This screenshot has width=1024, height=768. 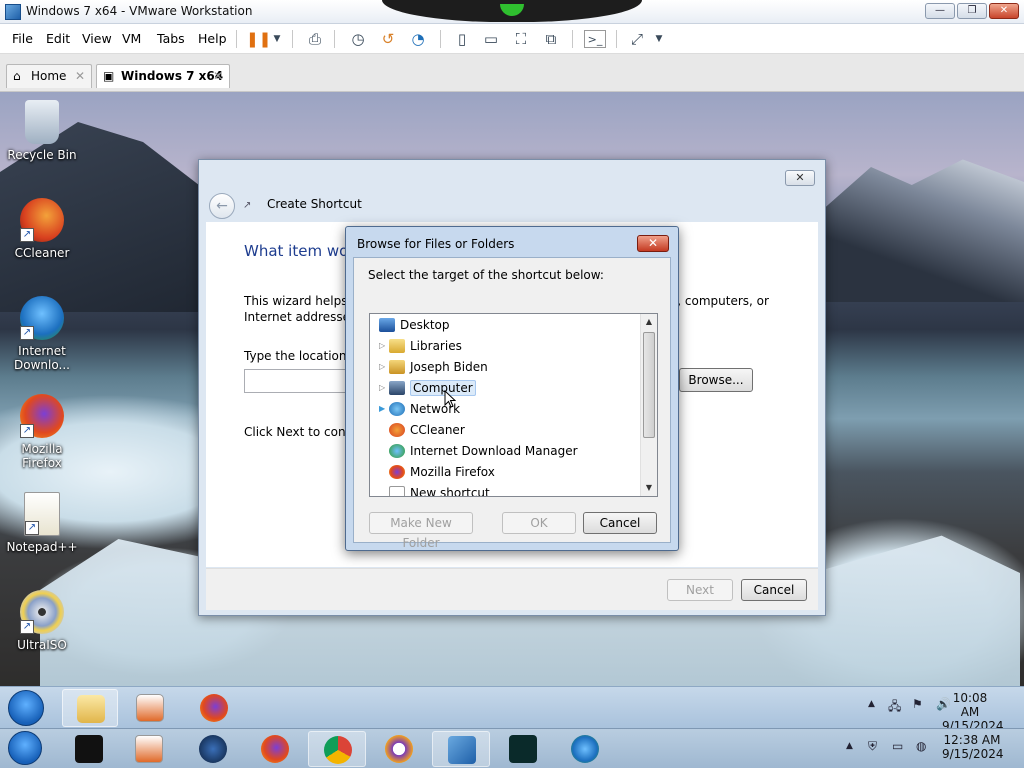 What do you see at coordinates (42, 432) in the screenshot?
I see `desktop-icon-mozilla-firefox: ↗ Mozilla Firefox` at bounding box center [42, 432].